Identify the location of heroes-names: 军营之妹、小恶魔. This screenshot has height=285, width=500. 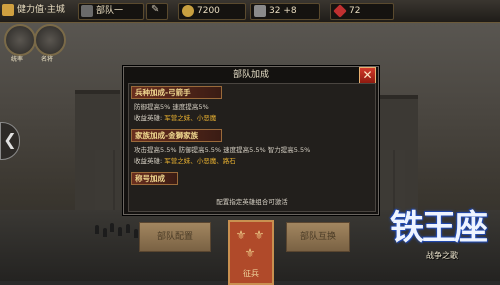
(190, 118).